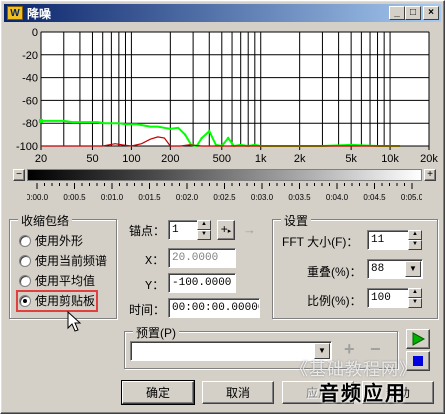 The height and width of the screenshot is (414, 445). What do you see at coordinates (19, 175) in the screenshot?
I see `zoom-out-button: −` at bounding box center [19, 175].